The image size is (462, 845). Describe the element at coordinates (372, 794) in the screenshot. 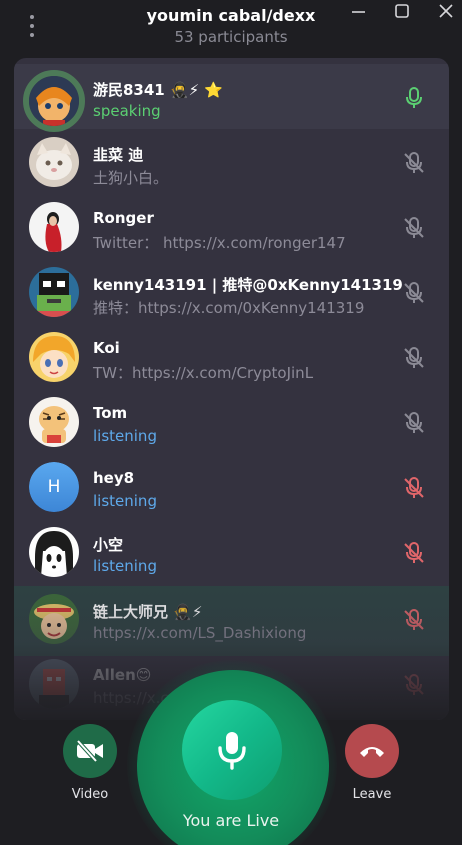

I see `leave-label: Leave` at that location.